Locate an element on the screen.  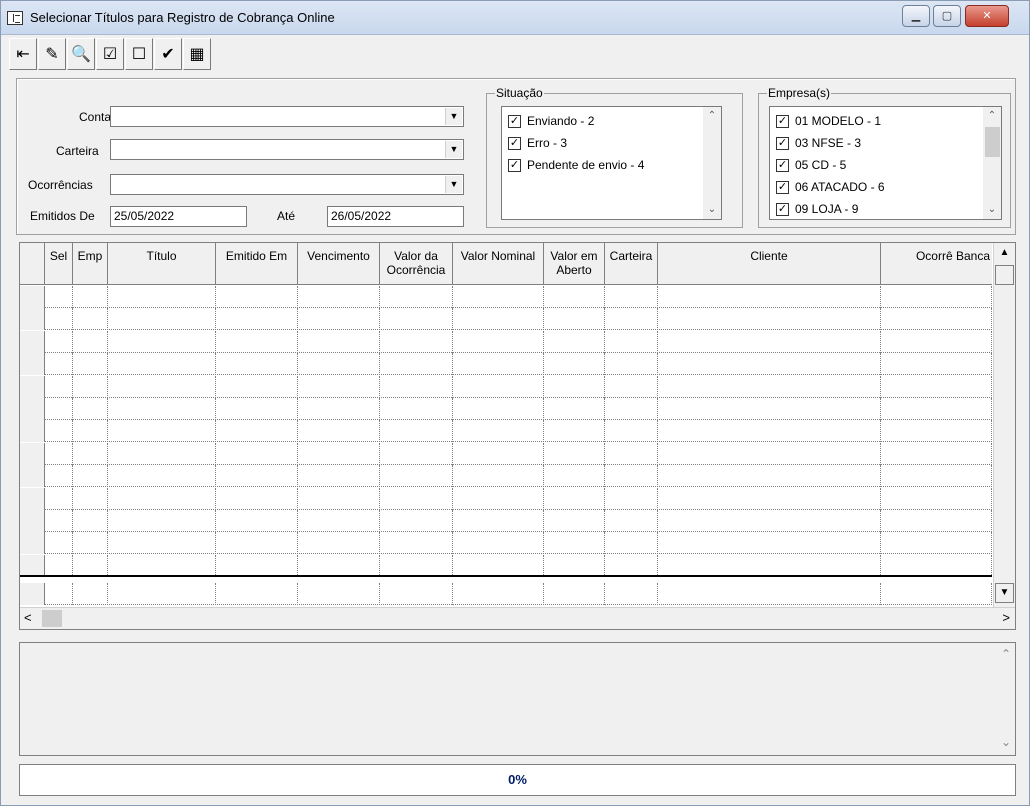
col-header-valor-nominal: Valor Nominal is located at coordinates (498, 264).